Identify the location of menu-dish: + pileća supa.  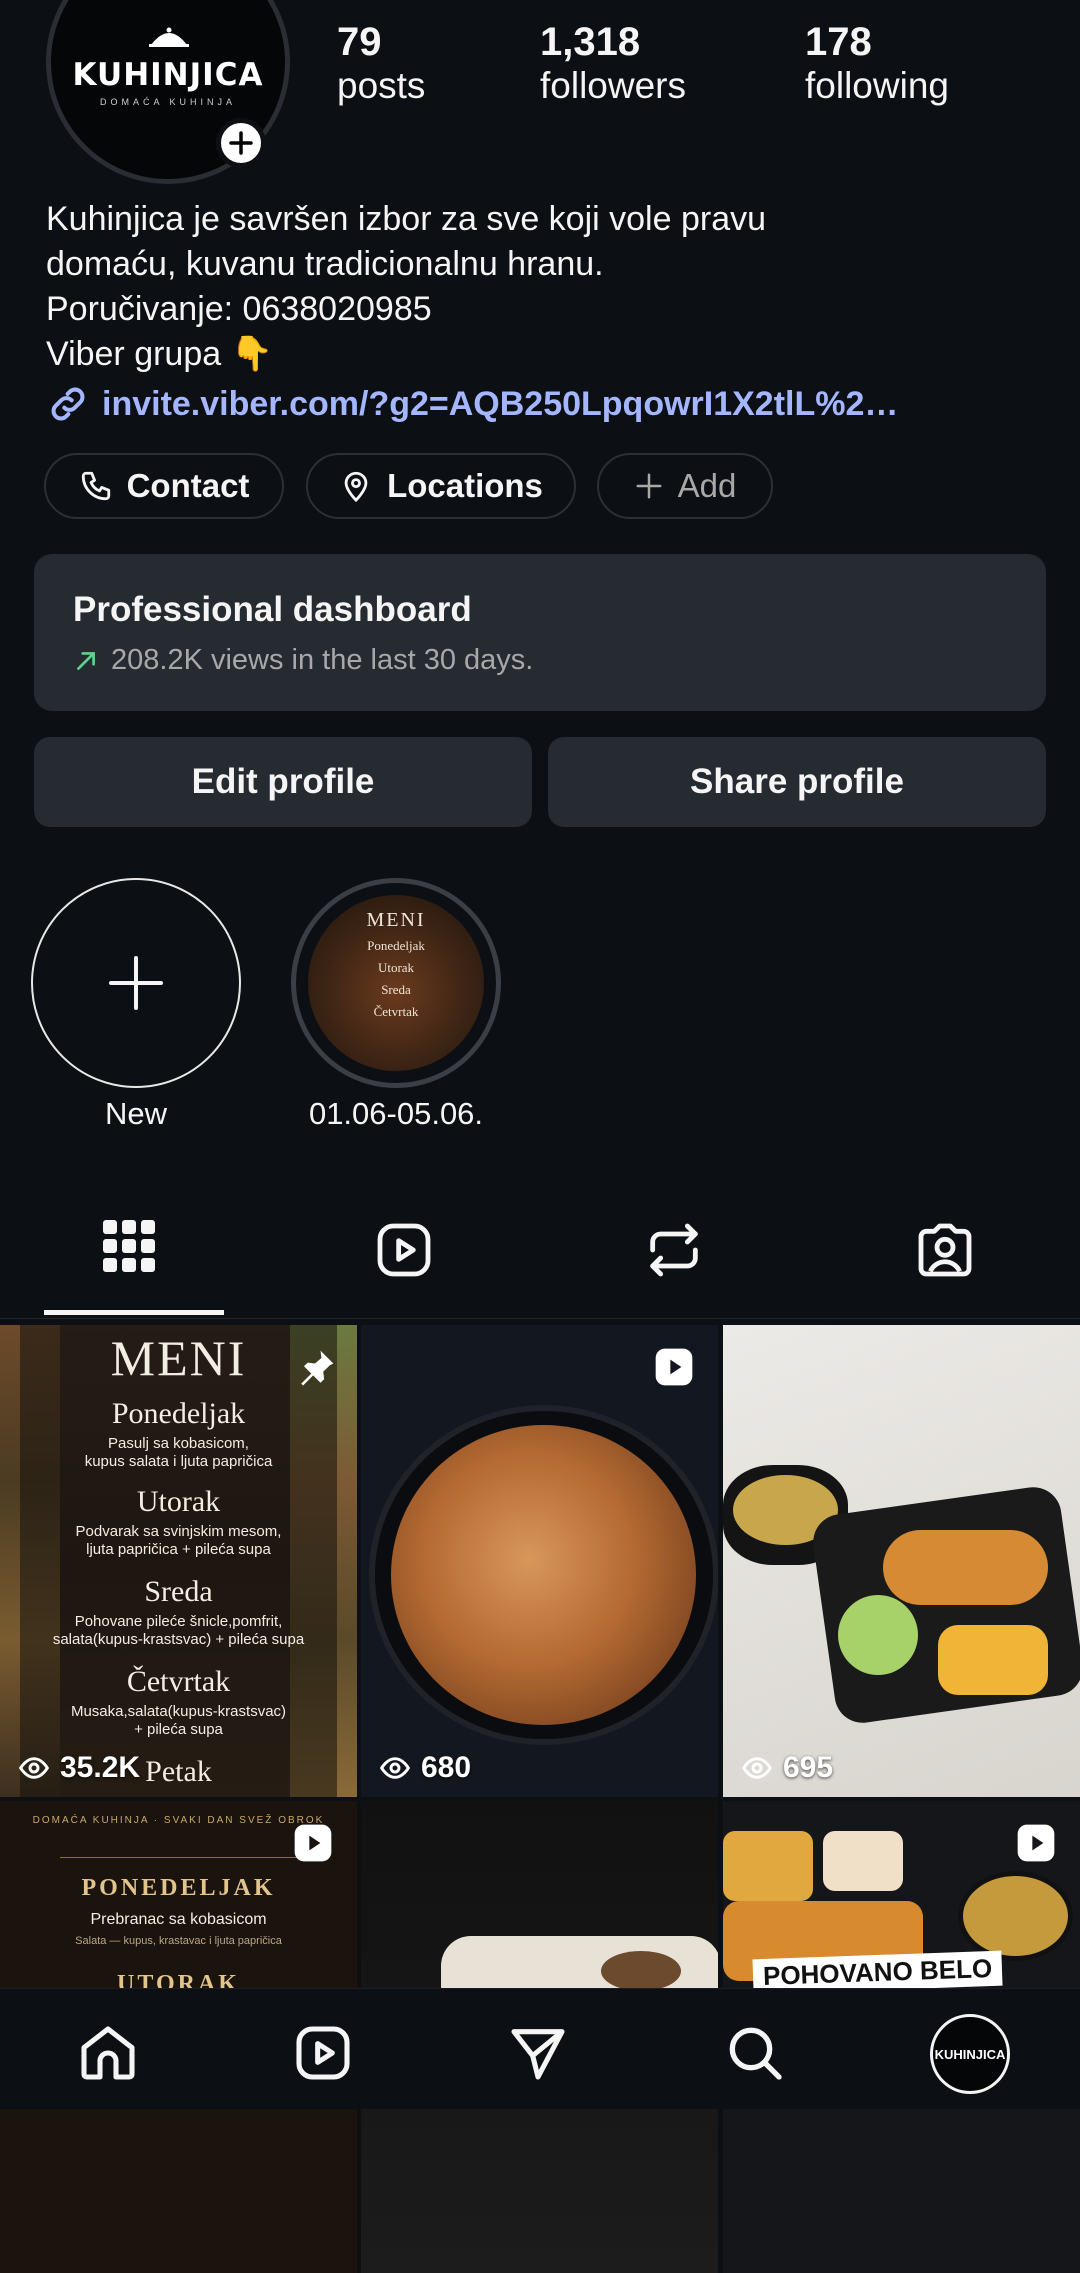
(178, 1729).